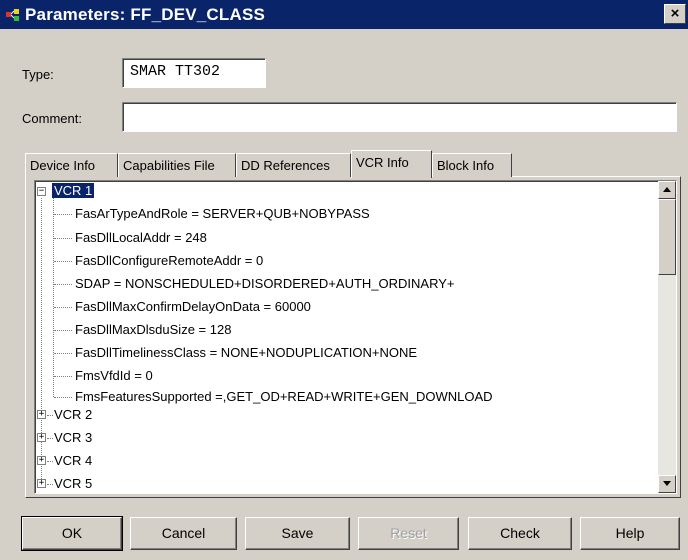  I want to click on window-title: Parameters: FF_DEV_CLASS, so click(145, 14).